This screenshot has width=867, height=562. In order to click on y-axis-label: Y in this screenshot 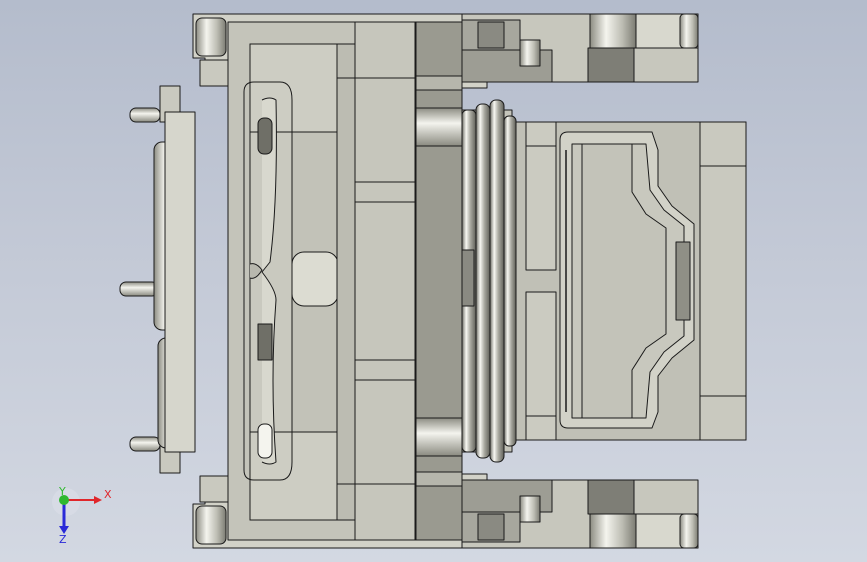, I will do `click(62, 491)`.